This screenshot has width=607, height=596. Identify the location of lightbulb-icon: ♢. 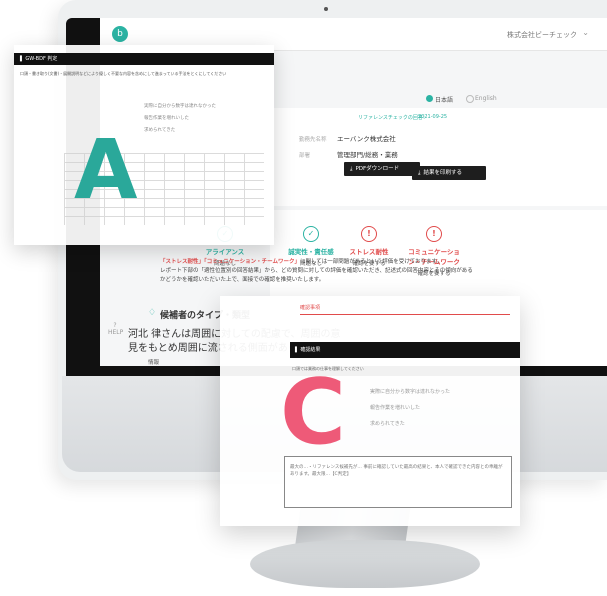
(152, 313).